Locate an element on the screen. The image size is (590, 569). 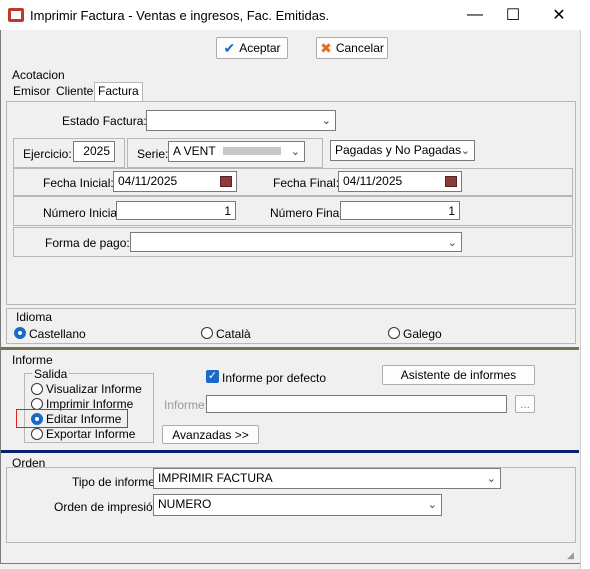
highlight-box is located at coordinates (72, 418).